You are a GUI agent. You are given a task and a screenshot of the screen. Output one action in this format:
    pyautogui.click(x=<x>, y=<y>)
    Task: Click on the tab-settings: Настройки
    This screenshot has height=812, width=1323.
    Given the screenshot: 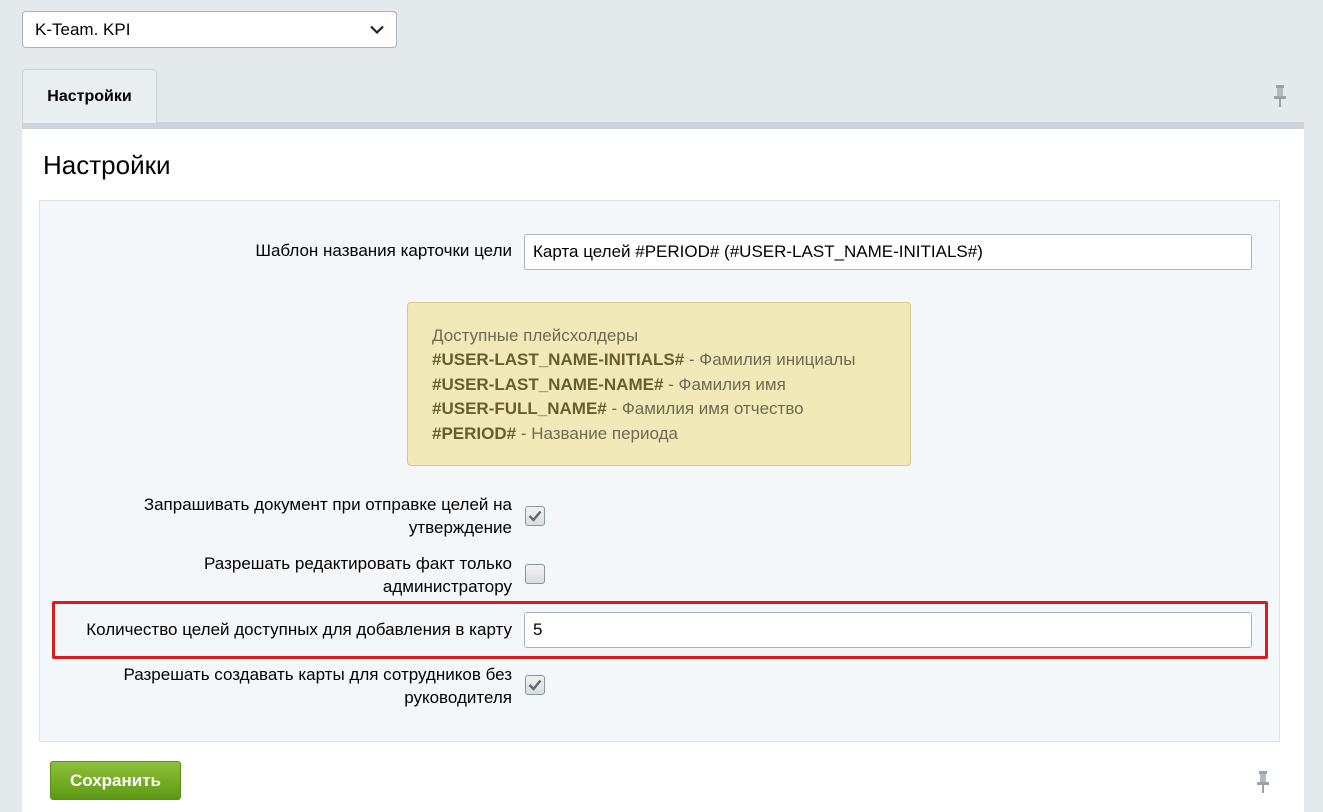 What is the action you would take?
    pyautogui.click(x=89, y=96)
    